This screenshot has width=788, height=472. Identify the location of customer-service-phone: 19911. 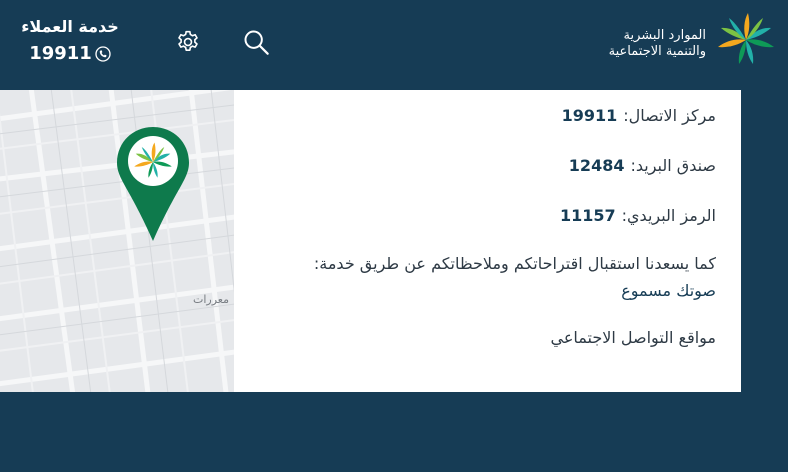
(70, 54).